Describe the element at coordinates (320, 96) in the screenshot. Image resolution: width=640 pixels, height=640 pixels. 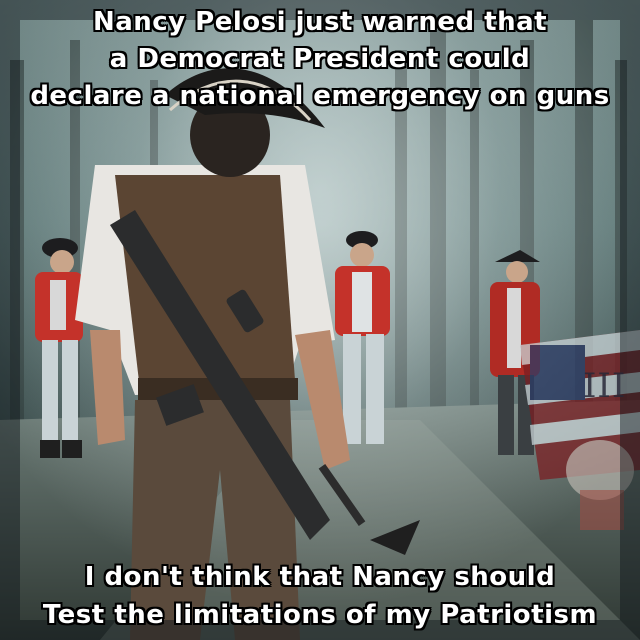
I see `top-caption-line-3: declare a national emergency on guns` at that location.